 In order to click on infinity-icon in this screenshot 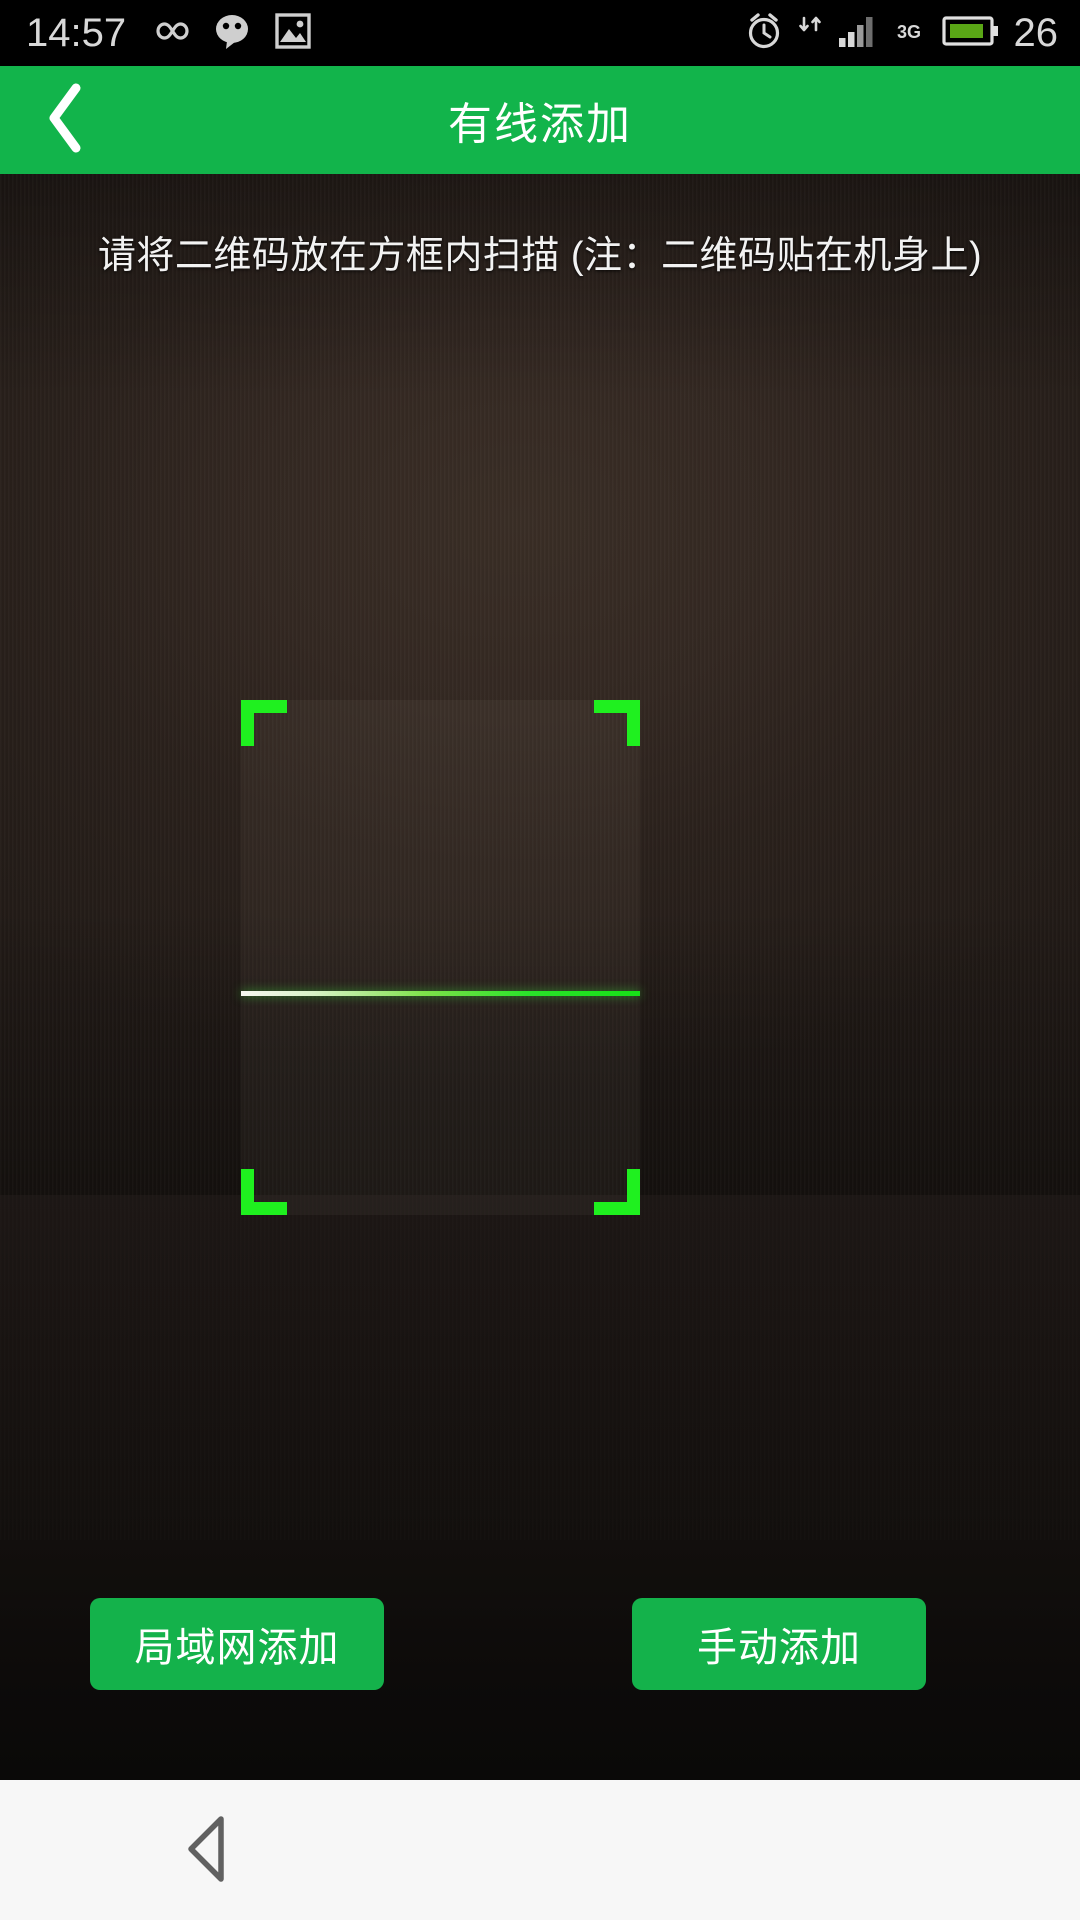, I will do `click(169, 33)`.